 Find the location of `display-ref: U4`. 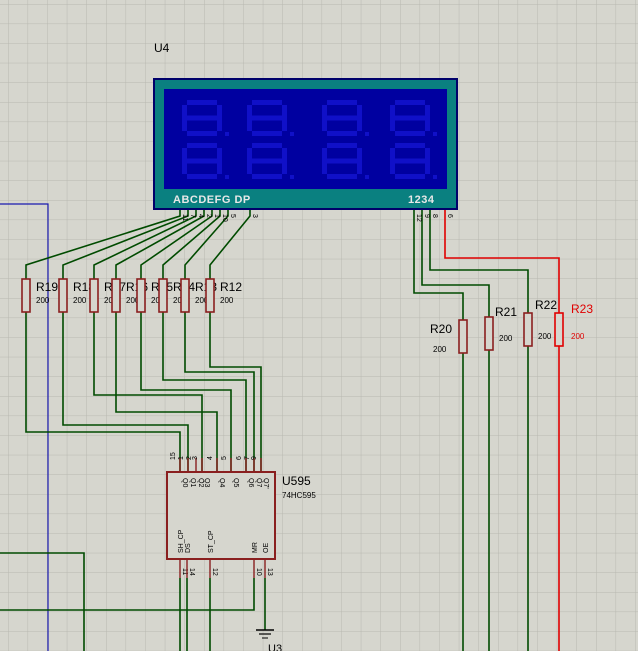

display-ref: U4 is located at coordinates (162, 48).